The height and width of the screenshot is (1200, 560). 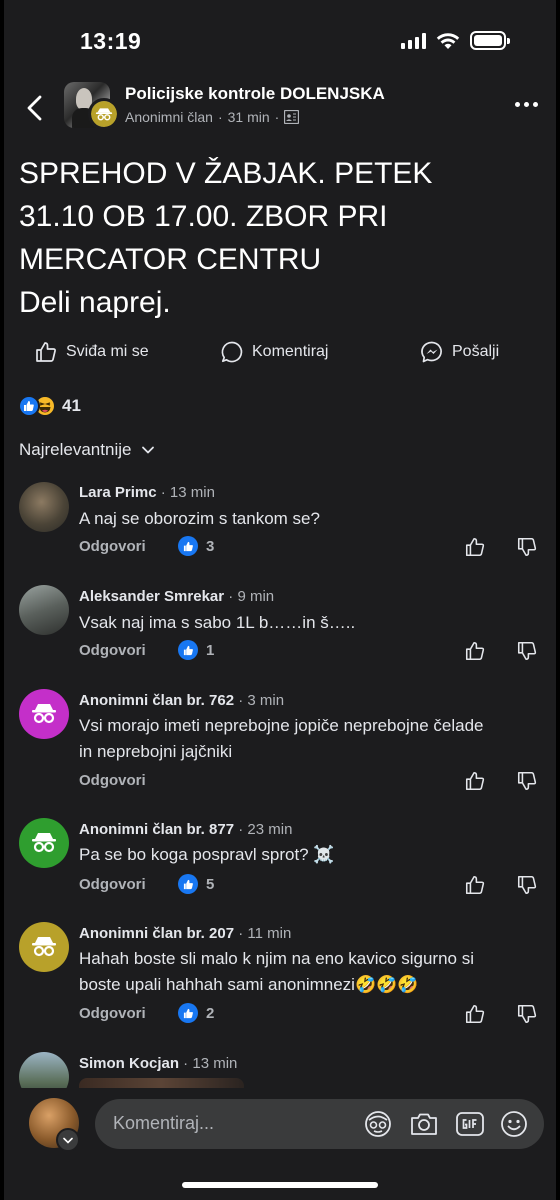 What do you see at coordinates (459, 352) in the screenshot?
I see `send-button: Pošalji` at bounding box center [459, 352].